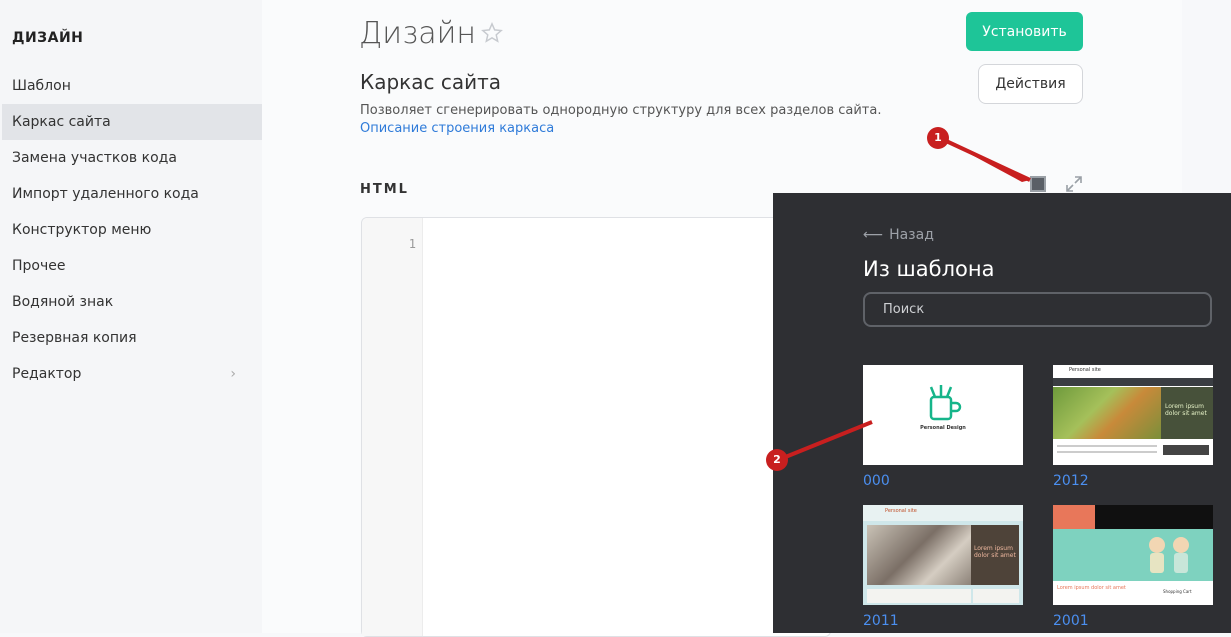 This screenshot has width=1231, height=637. What do you see at coordinates (412, 244) in the screenshot?
I see `line-number: 1` at bounding box center [412, 244].